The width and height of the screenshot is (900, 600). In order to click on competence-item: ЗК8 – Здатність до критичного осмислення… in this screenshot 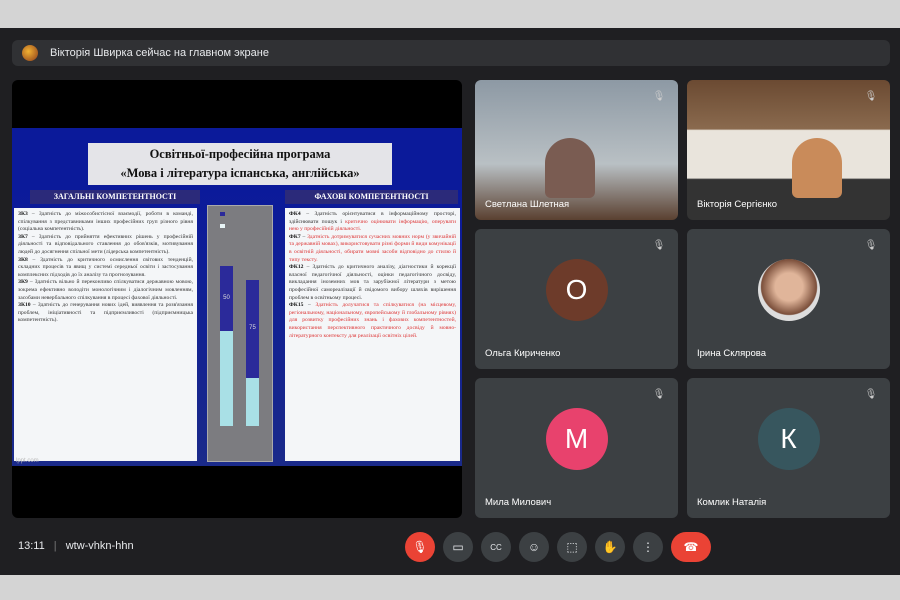, I will do `click(105, 268)`.